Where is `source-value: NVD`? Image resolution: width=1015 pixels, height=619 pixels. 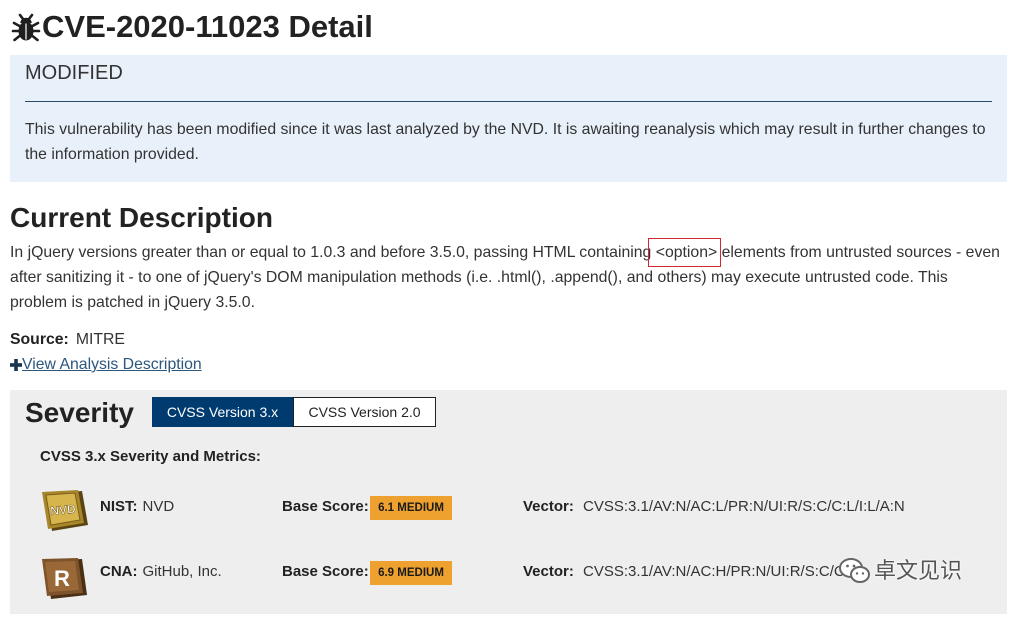
source-value: NVD is located at coordinates (158, 506).